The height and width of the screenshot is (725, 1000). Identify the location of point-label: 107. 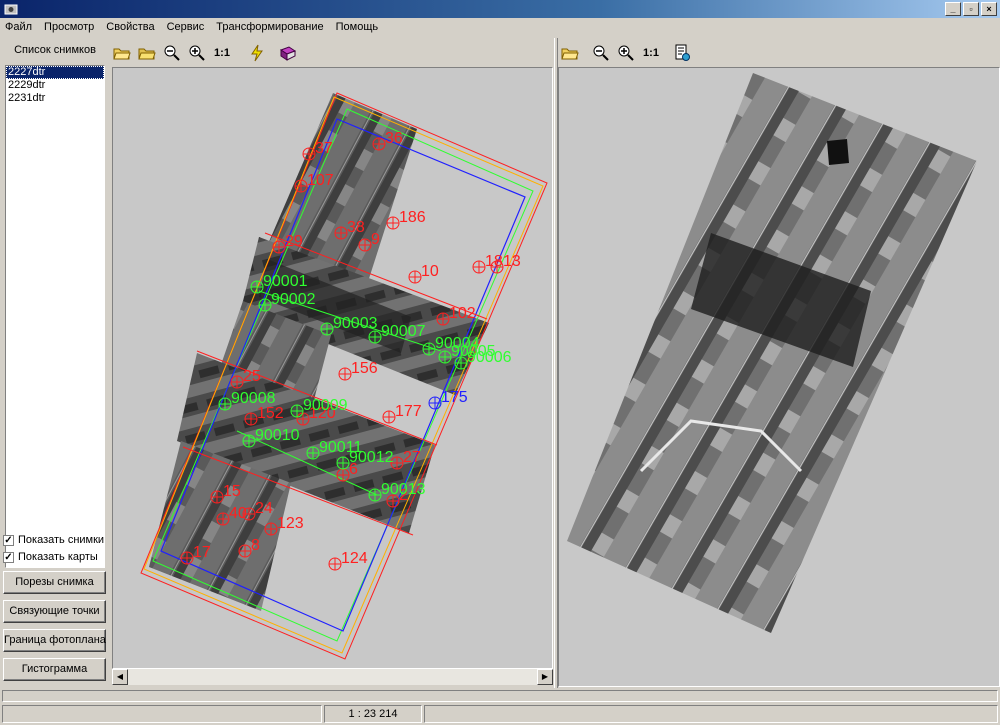
(320, 180).